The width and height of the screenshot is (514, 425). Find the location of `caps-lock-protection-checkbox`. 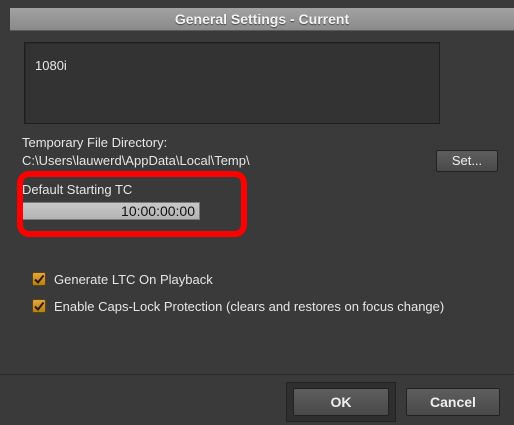

caps-lock-protection-checkbox is located at coordinates (39, 306).